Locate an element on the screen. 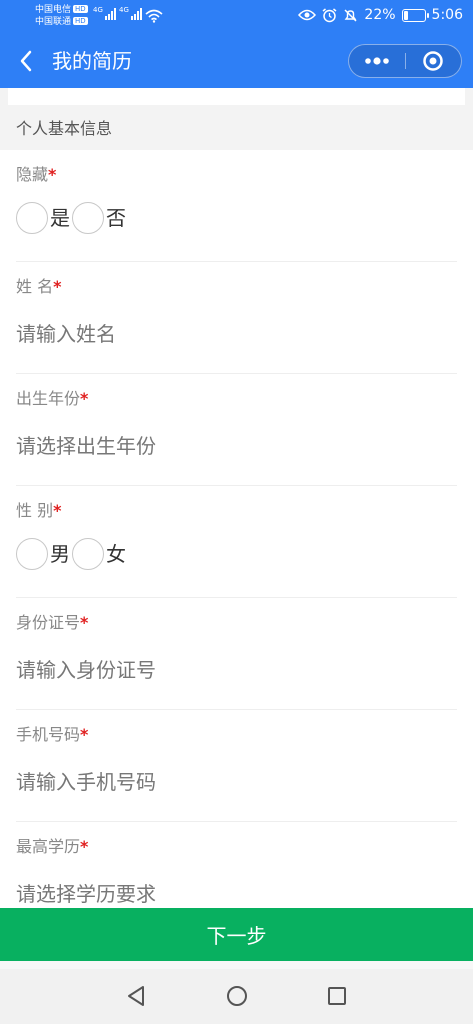 The image size is (473, 1024). alarm-icon is located at coordinates (329, 15).